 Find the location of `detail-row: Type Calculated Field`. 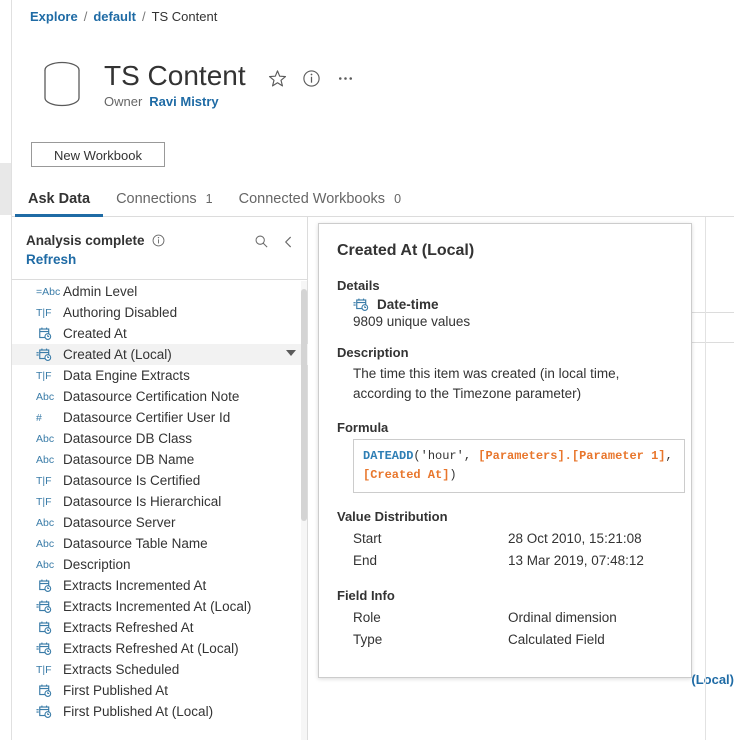

detail-row: Type Calculated Field is located at coordinates (504, 640).